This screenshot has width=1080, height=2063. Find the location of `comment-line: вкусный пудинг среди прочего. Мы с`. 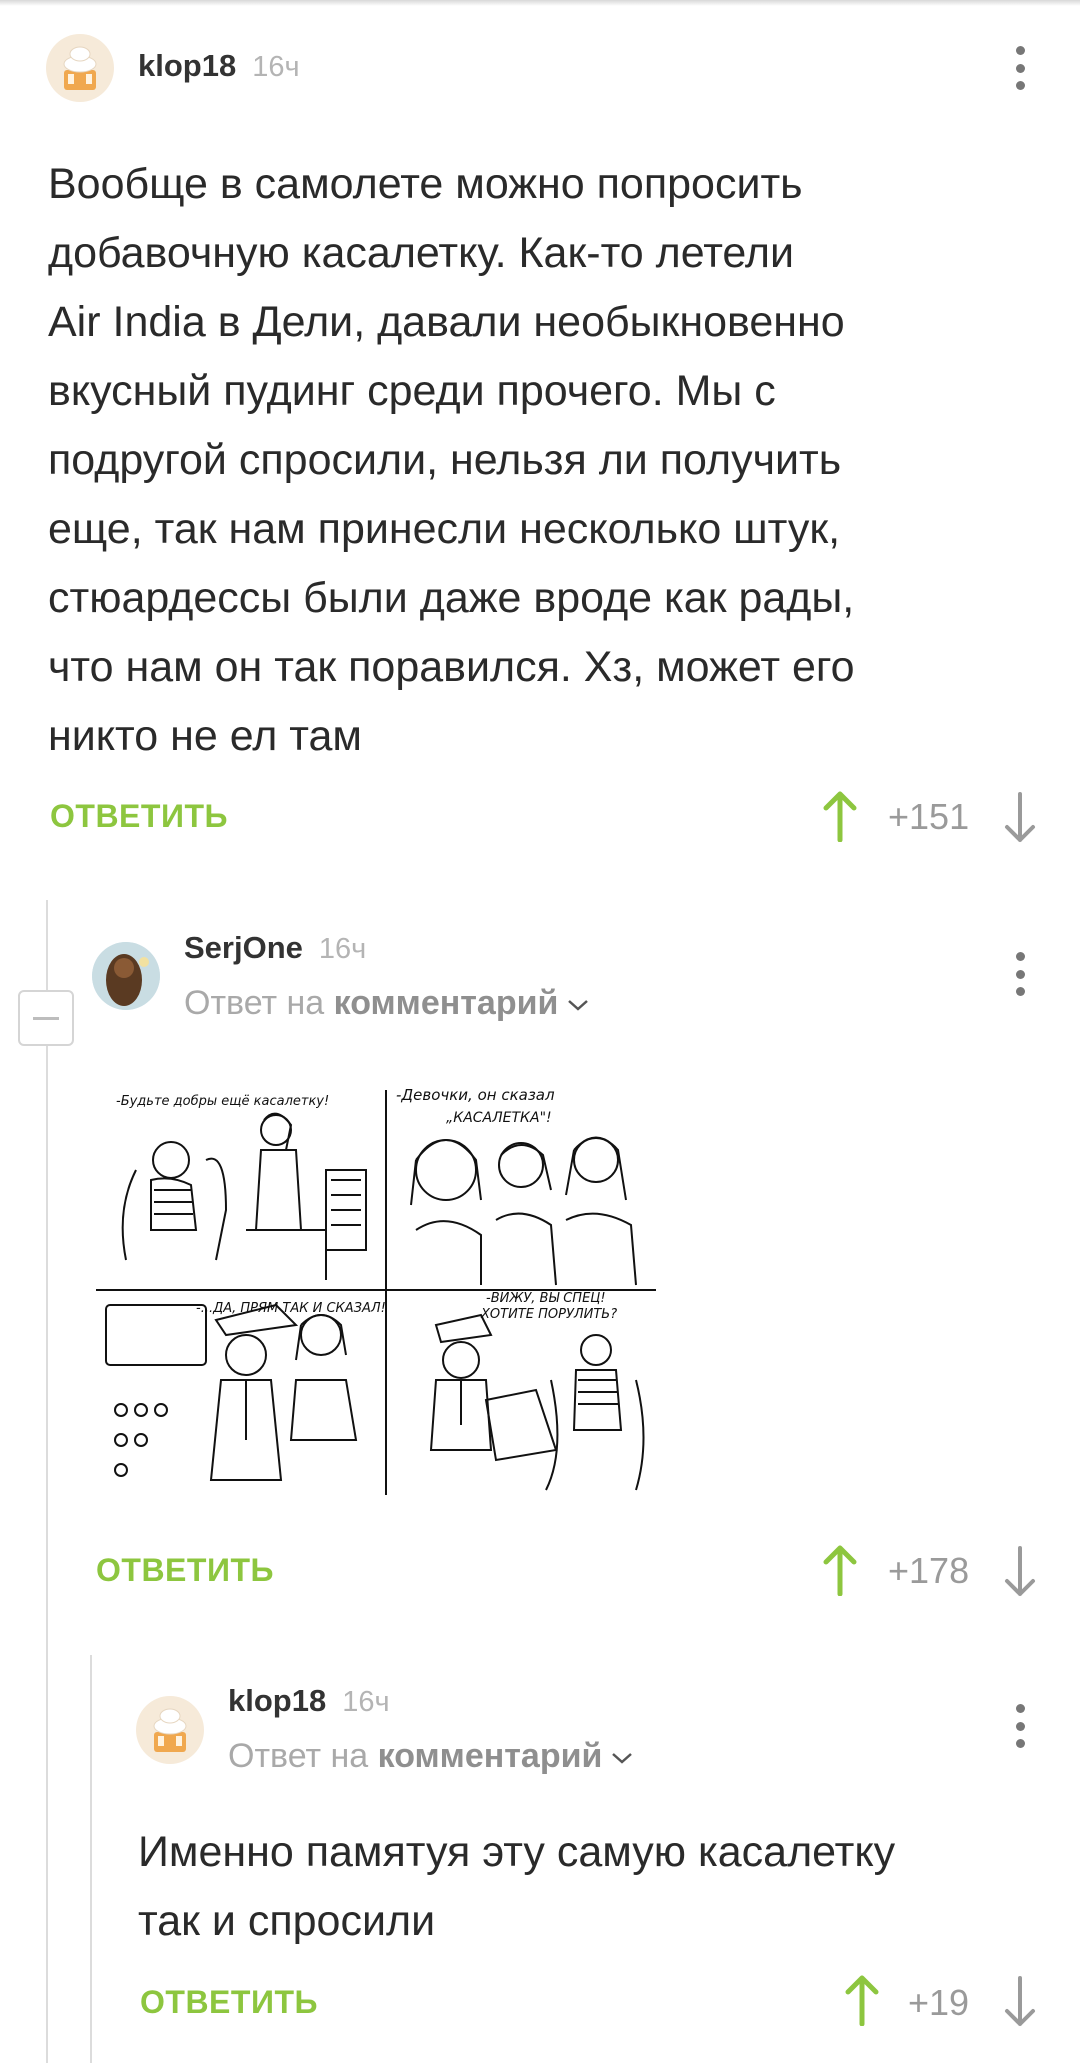

comment-line: вкусный пудинг среди прочего. Мы с is located at coordinates (412, 391).